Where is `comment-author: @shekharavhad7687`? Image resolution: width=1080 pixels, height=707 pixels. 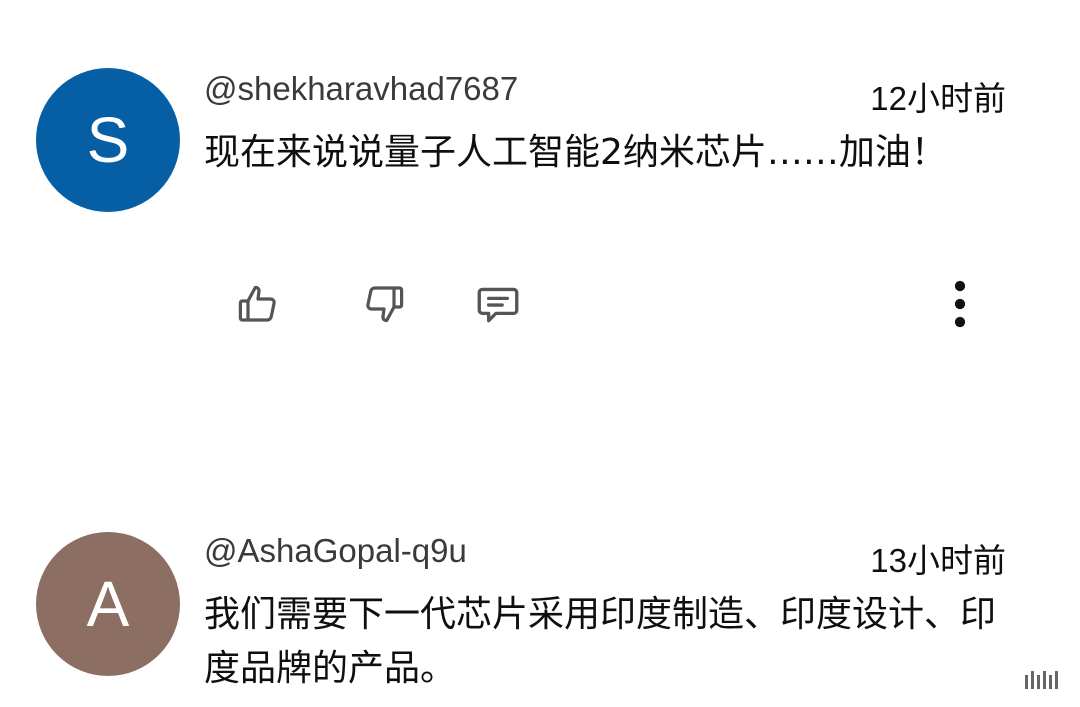
comment-author: @shekharavhad7687 is located at coordinates (361, 89).